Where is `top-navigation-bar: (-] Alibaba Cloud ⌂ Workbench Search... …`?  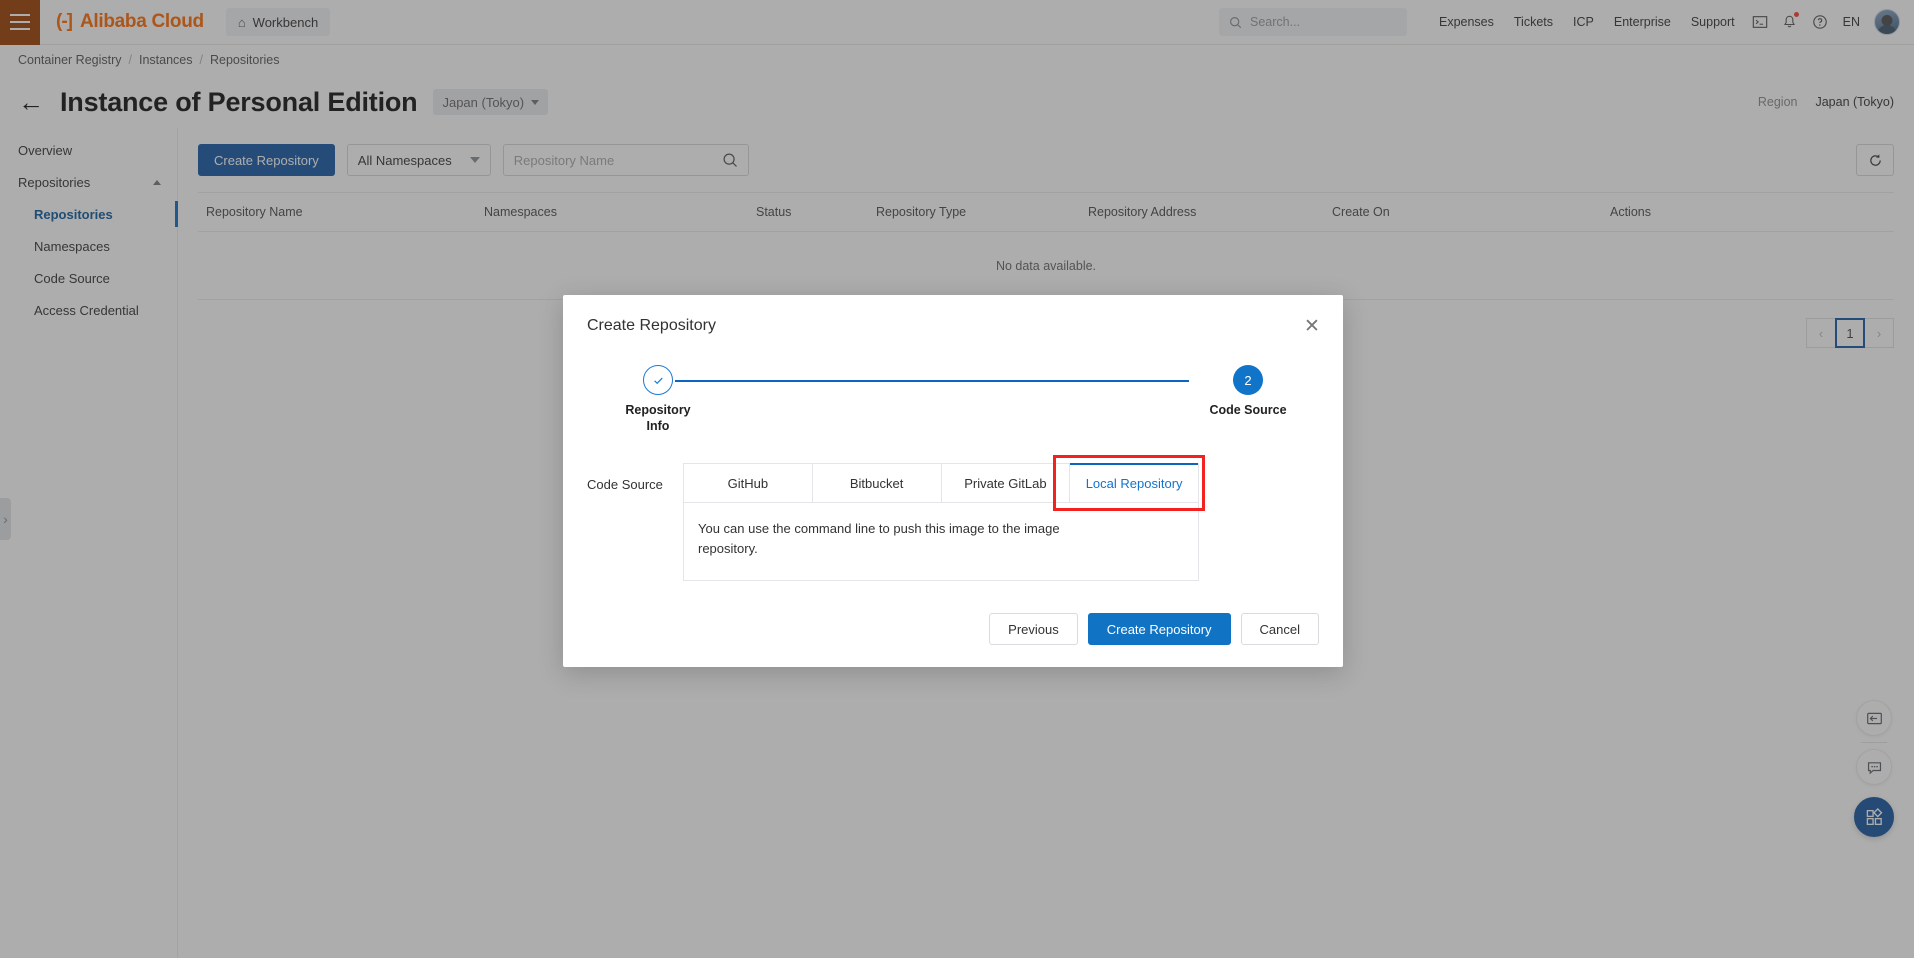
top-navigation-bar: (-] Alibaba Cloud ⌂ Workbench Search... … is located at coordinates (957, 22).